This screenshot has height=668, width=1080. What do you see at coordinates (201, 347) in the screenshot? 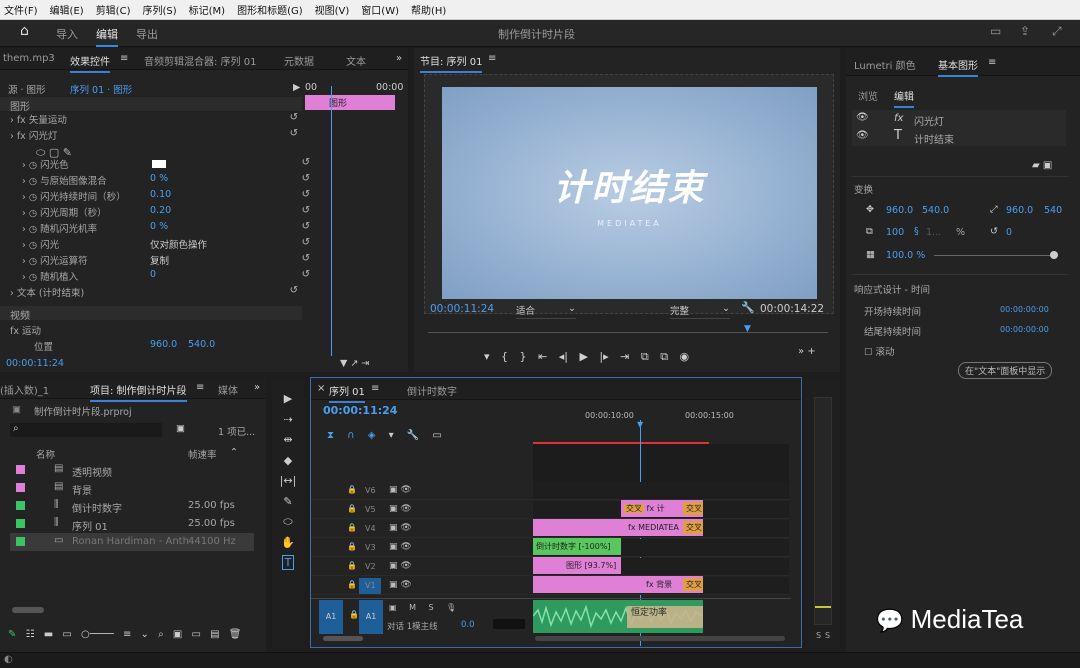
I see `ec-position-y: 540.0` at bounding box center [201, 347].